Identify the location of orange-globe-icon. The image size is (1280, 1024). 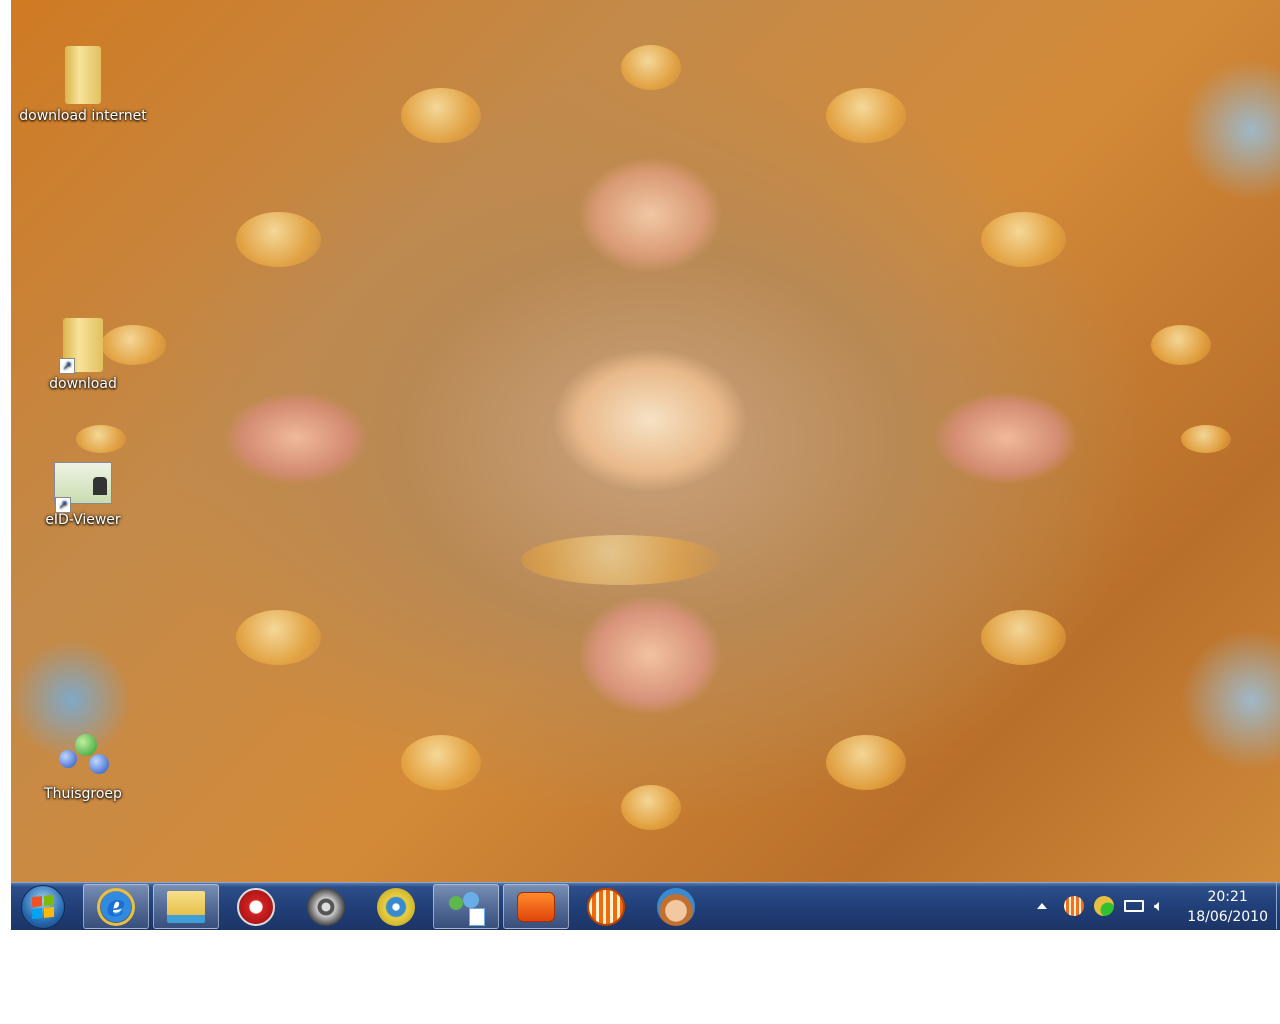
(606, 906).